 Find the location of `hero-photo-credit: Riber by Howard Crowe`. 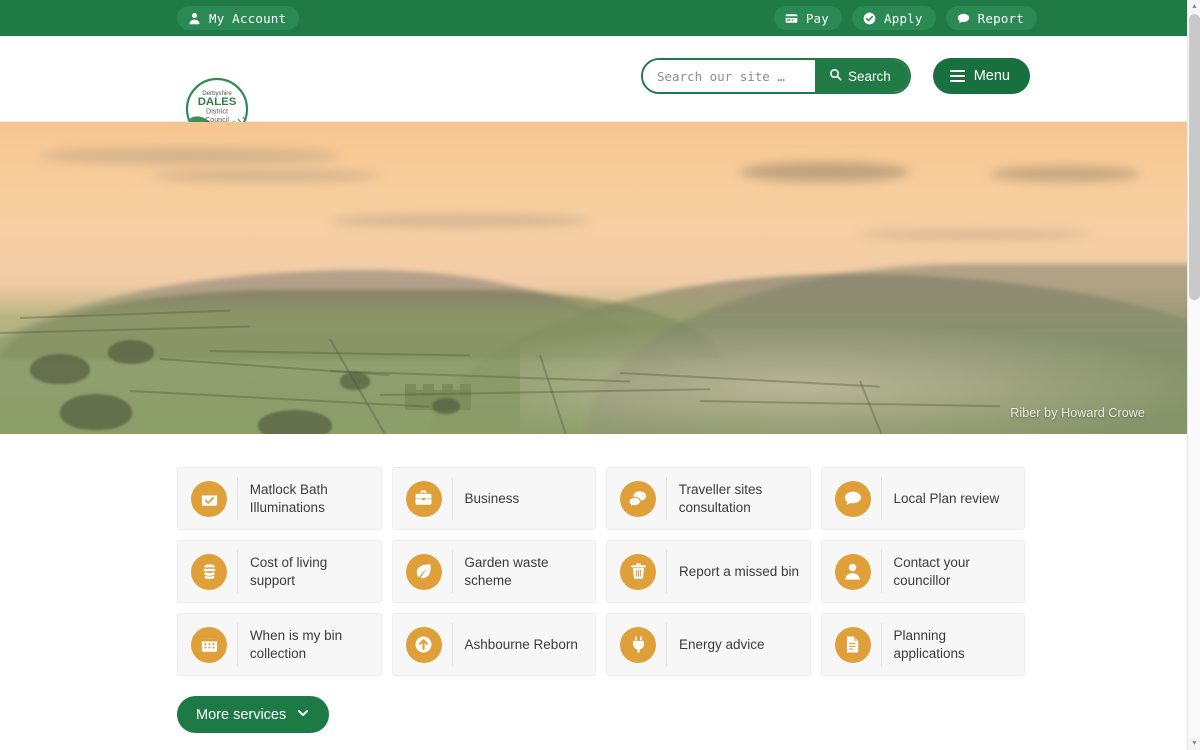

hero-photo-credit: Riber by Howard Crowe is located at coordinates (1077, 413).